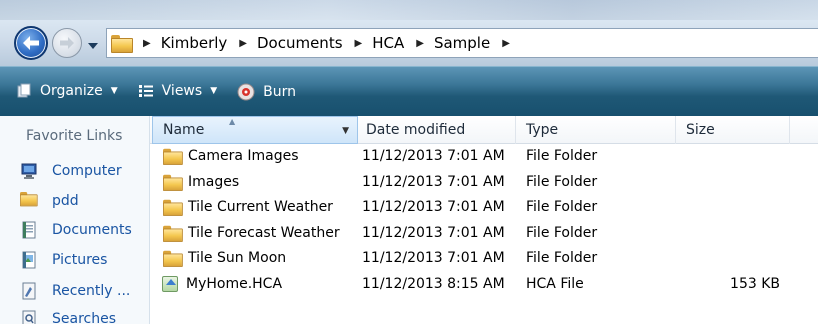 The width and height of the screenshot is (818, 324). What do you see at coordinates (182, 91) in the screenshot?
I see `views-label: Views` at bounding box center [182, 91].